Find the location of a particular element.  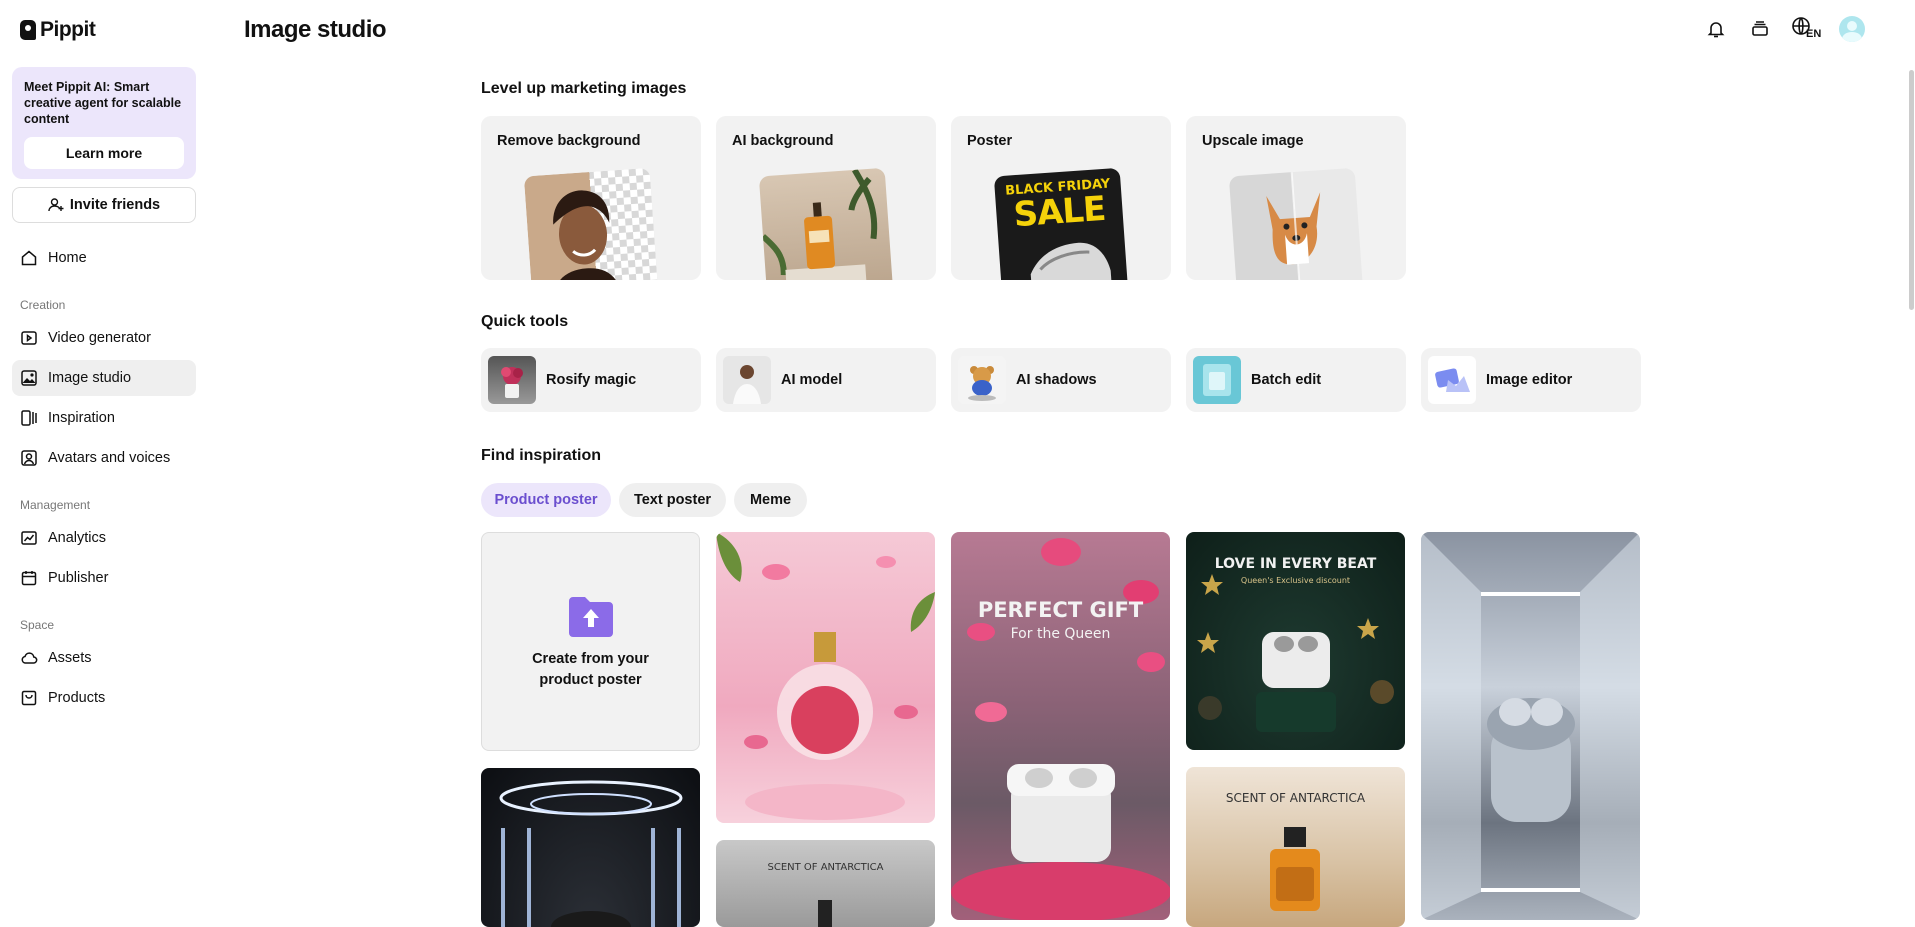

card-label: AI background is located at coordinates (783, 141).